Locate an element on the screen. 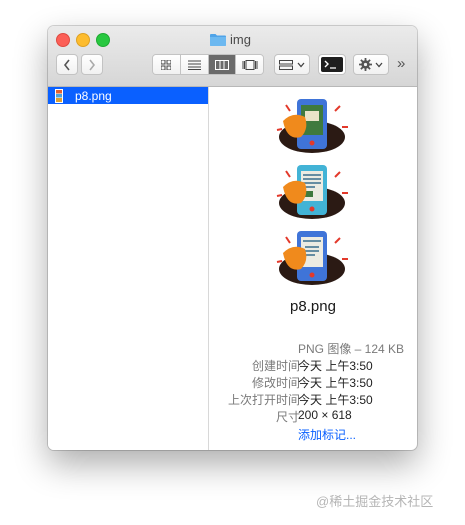 The width and height of the screenshot is (465, 525). file-kind-size: PNG 图像 – 124 KB is located at coordinates (351, 349).